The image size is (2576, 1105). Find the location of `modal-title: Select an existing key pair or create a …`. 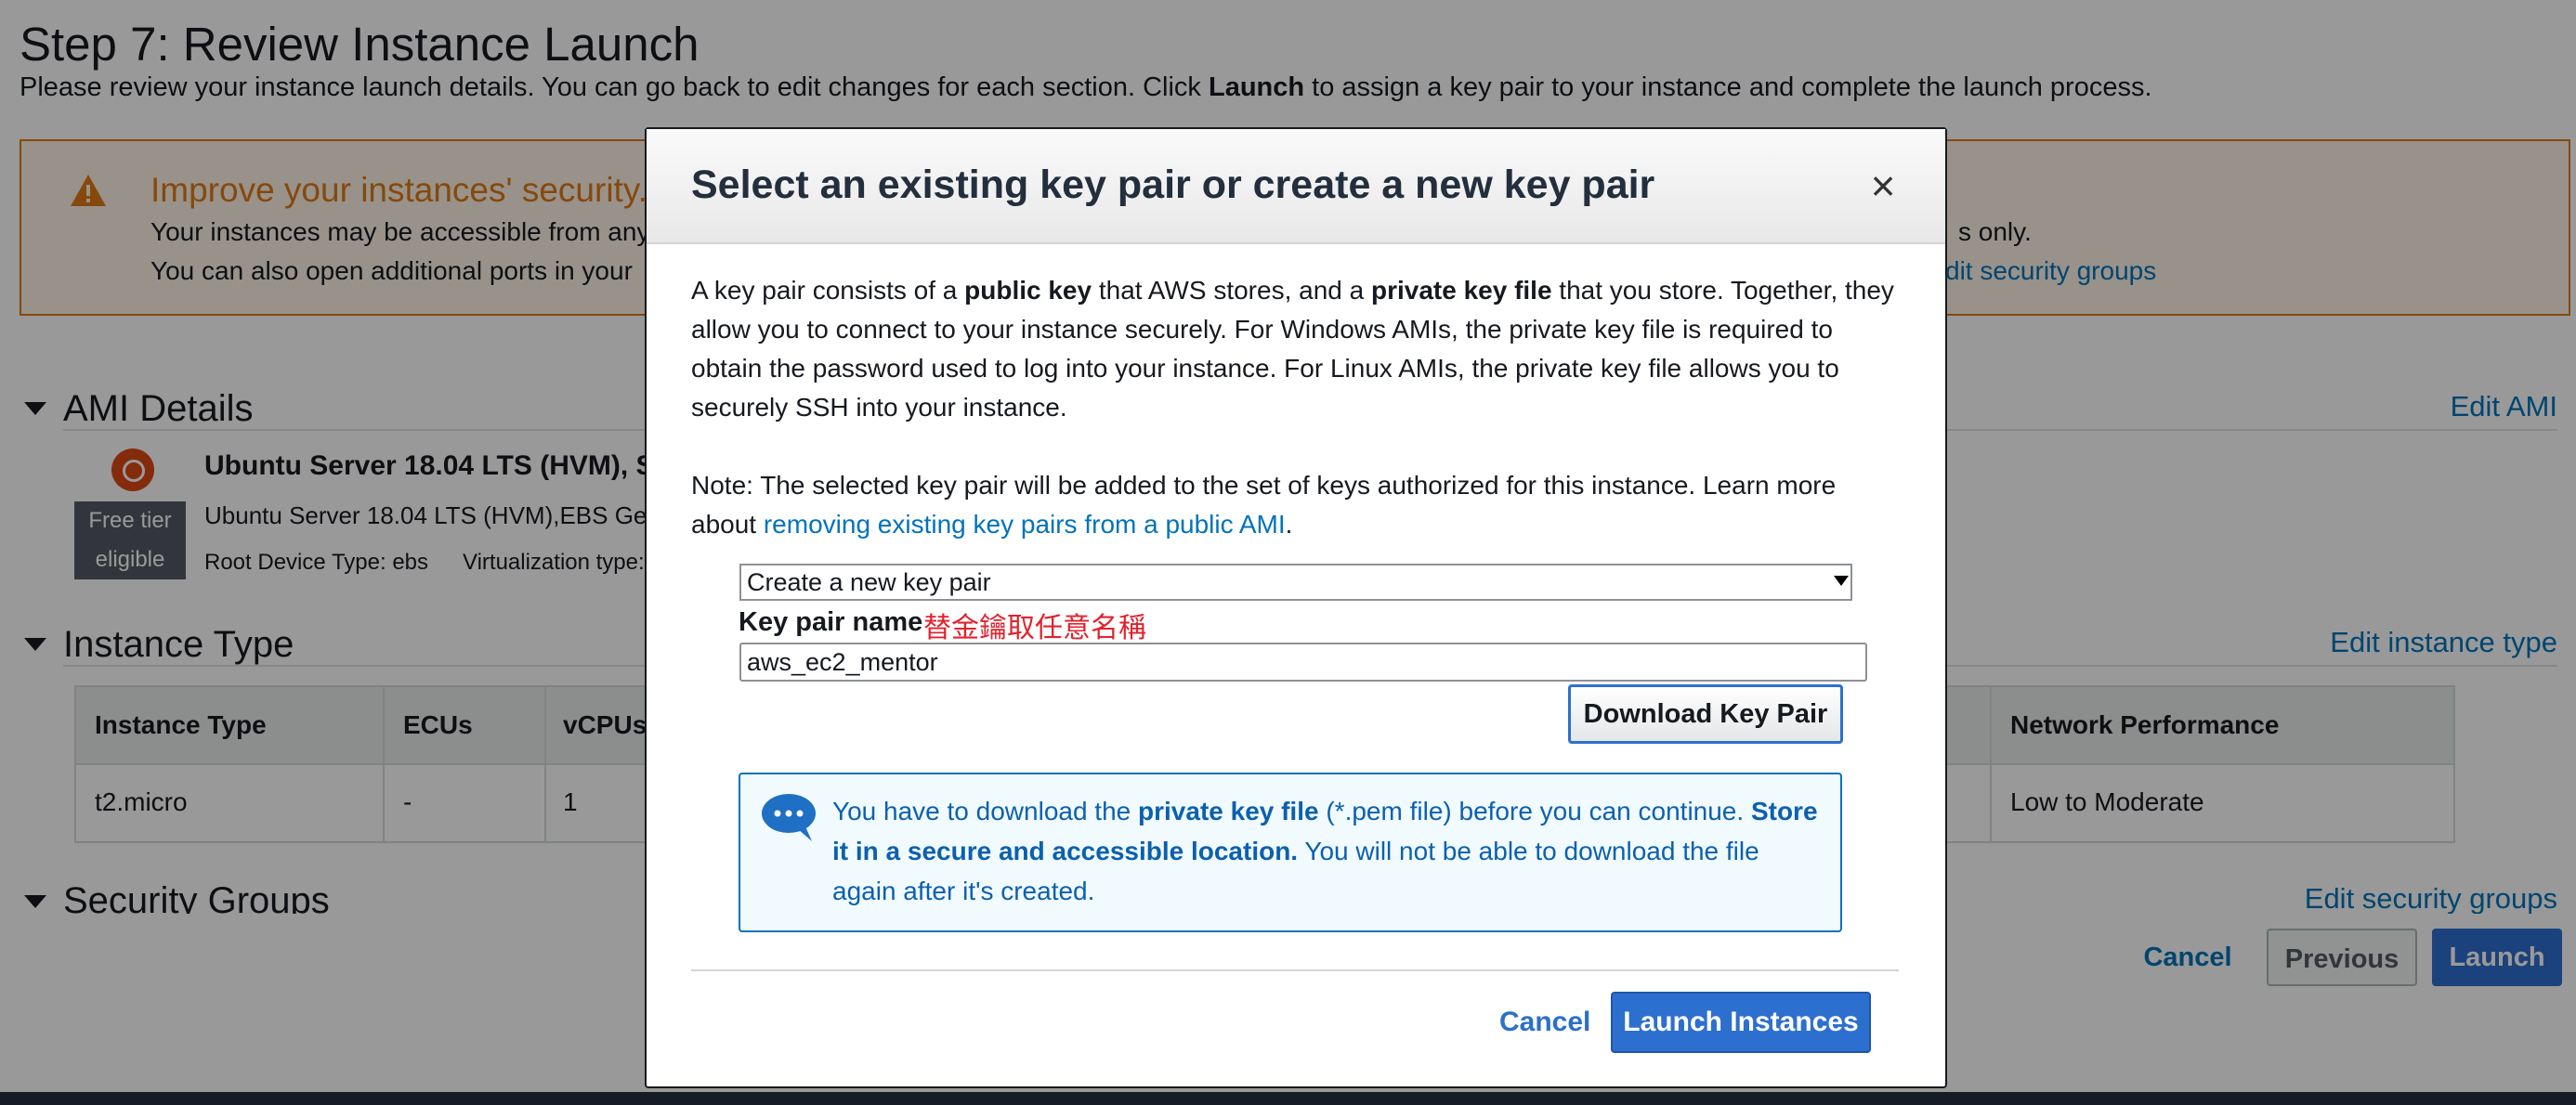

modal-title: Select an existing key pair or create a … is located at coordinates (1173, 184).